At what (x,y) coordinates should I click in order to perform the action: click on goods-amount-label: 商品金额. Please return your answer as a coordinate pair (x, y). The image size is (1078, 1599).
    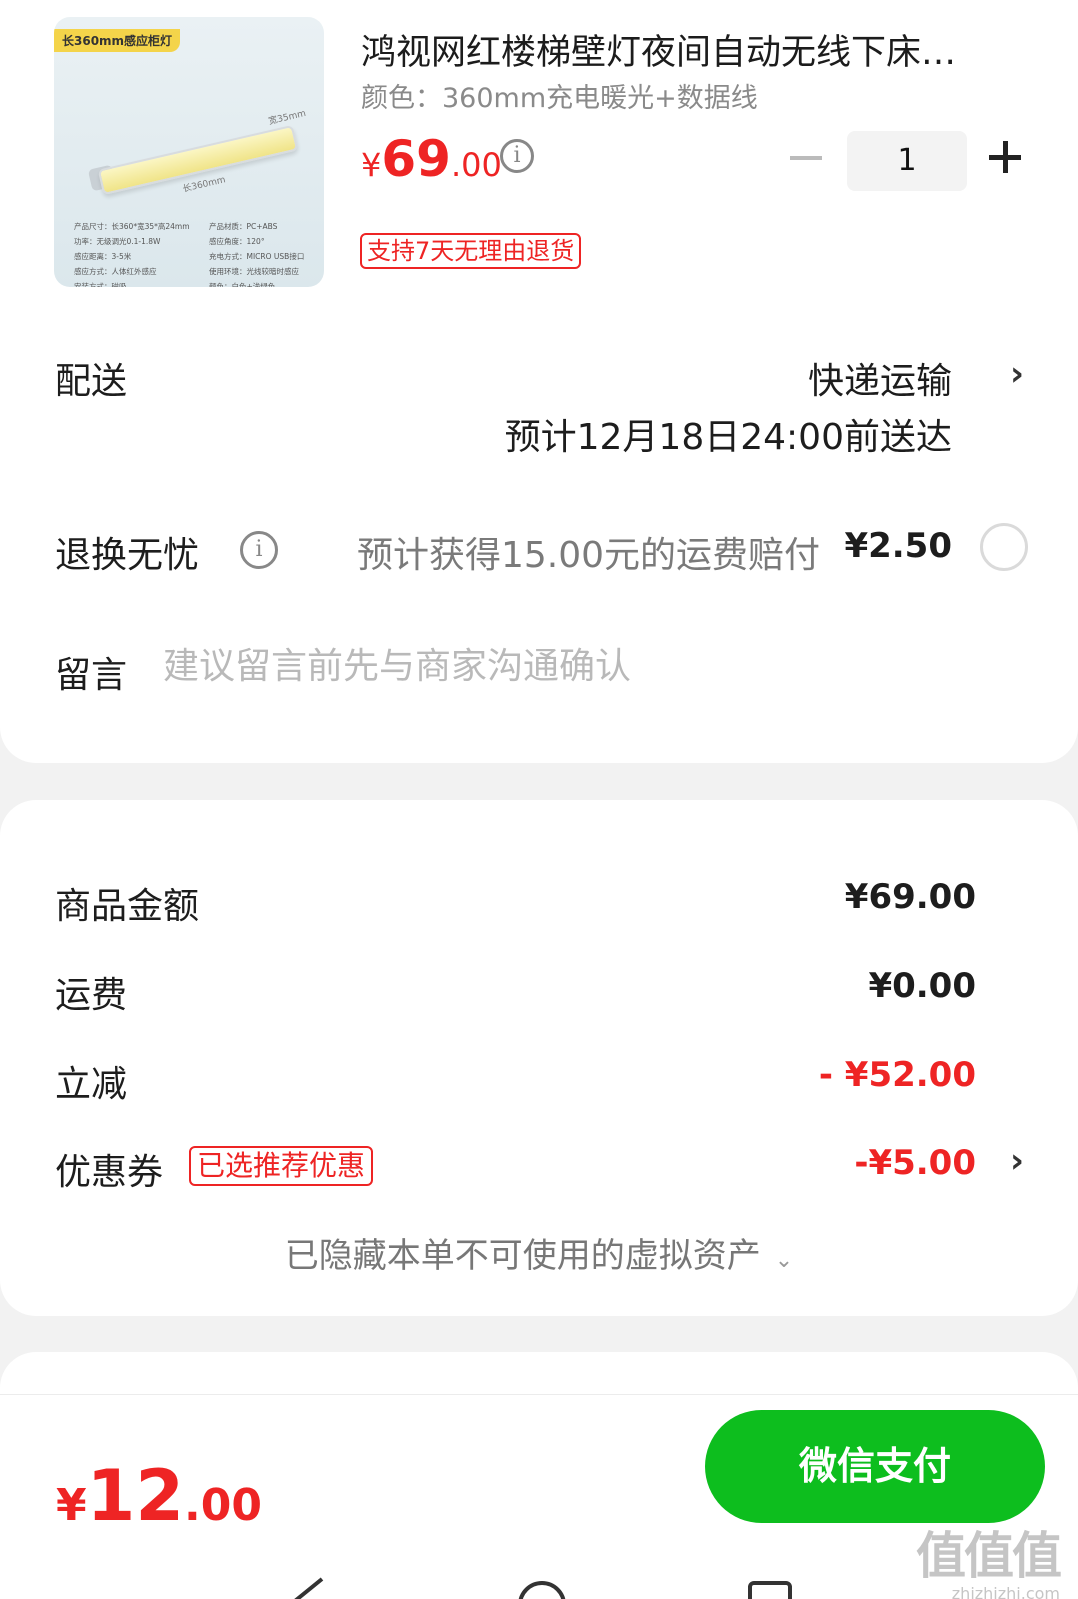
    Looking at the image, I should click on (127, 906).